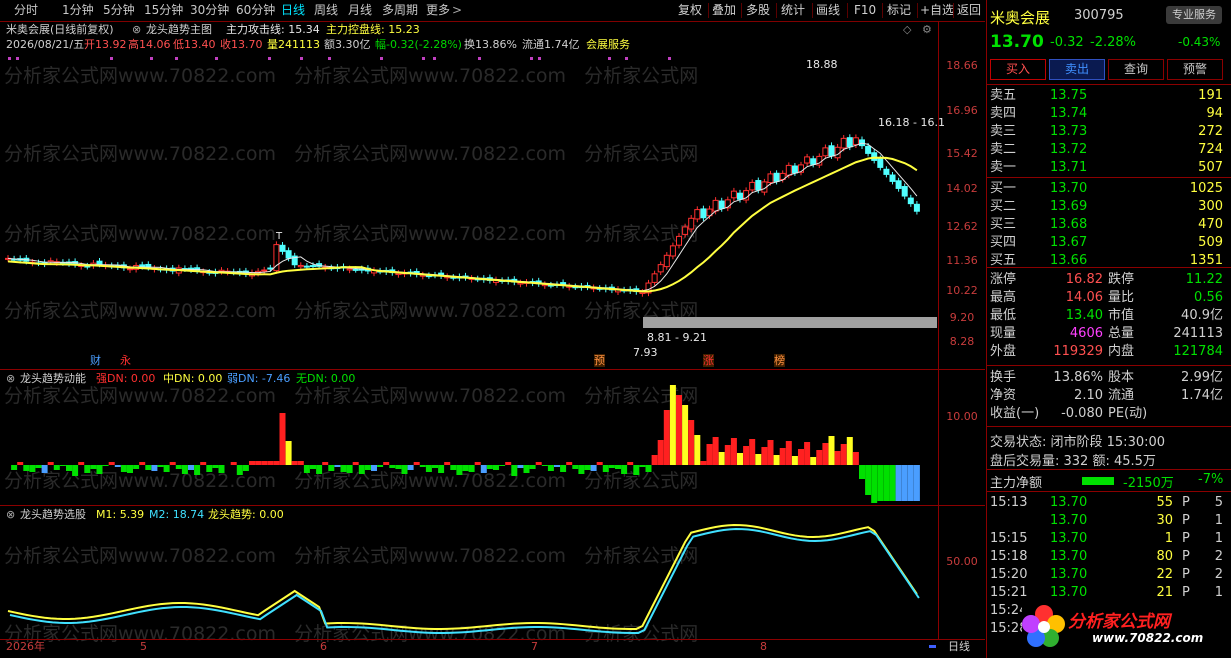  Describe the element at coordinates (865, 10) in the screenshot. I see `f10-button: F10` at that location.